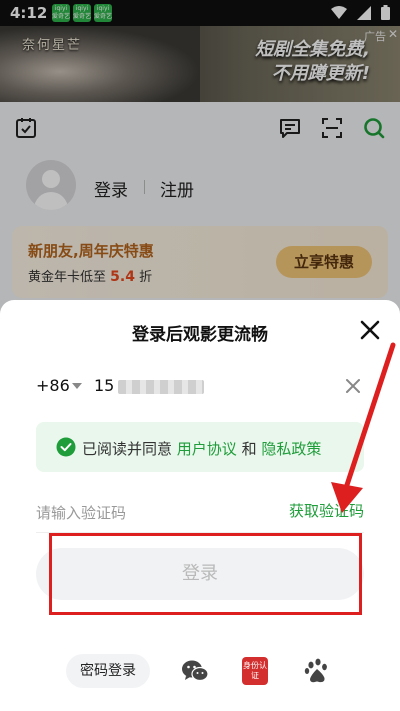  What do you see at coordinates (77, 386) in the screenshot?
I see `chevron-down-icon` at bounding box center [77, 386].